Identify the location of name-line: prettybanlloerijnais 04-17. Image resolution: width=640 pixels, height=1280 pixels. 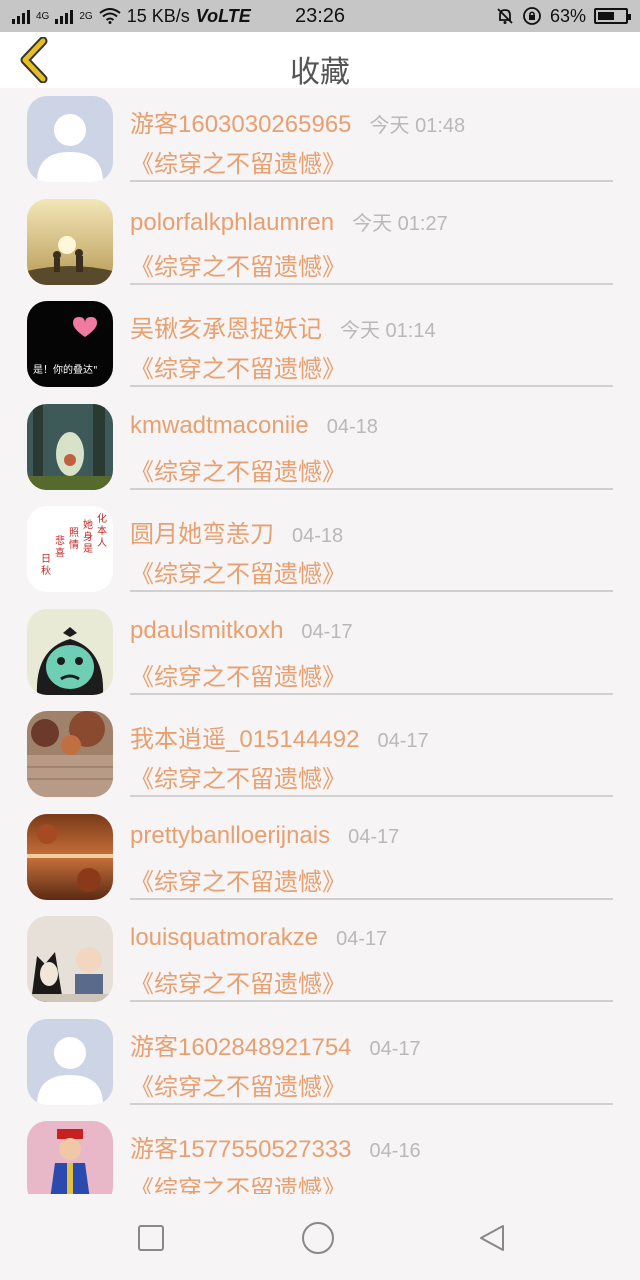
(264, 836).